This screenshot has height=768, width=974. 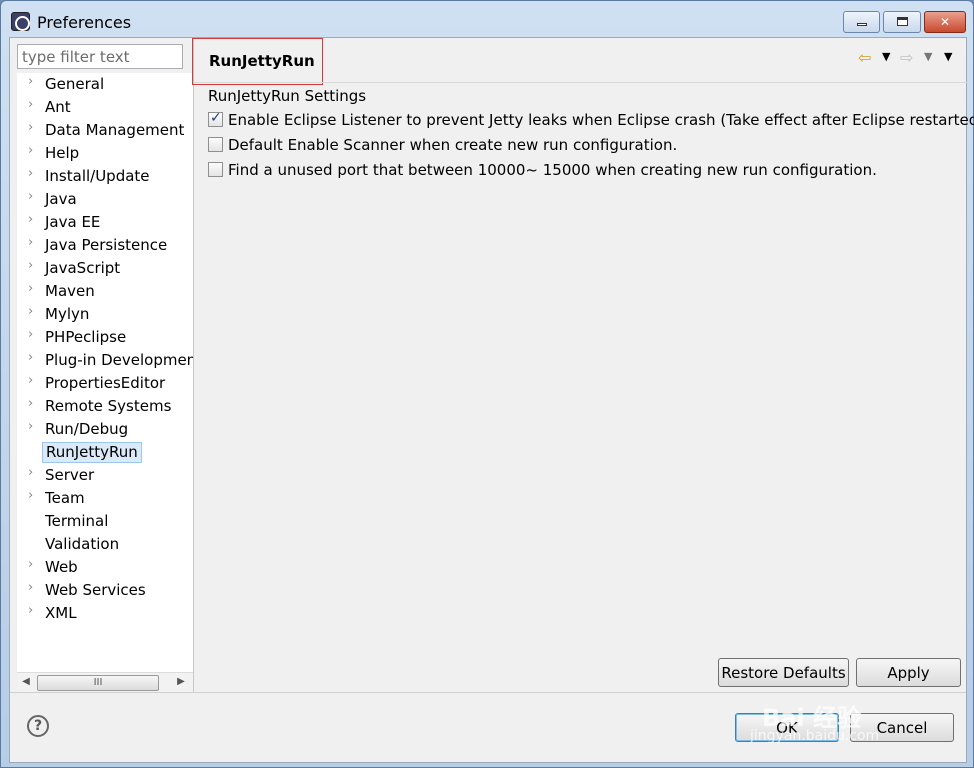 What do you see at coordinates (864, 57) in the screenshot?
I see `back-arrow-icon: ⇦` at bounding box center [864, 57].